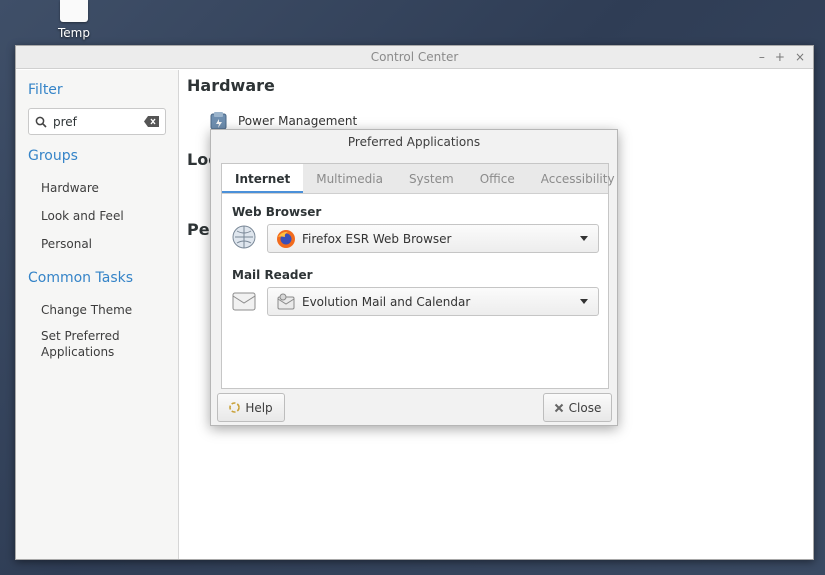 The image size is (825, 575). I want to click on tab-accessibility: Accessibility, so click(578, 178).